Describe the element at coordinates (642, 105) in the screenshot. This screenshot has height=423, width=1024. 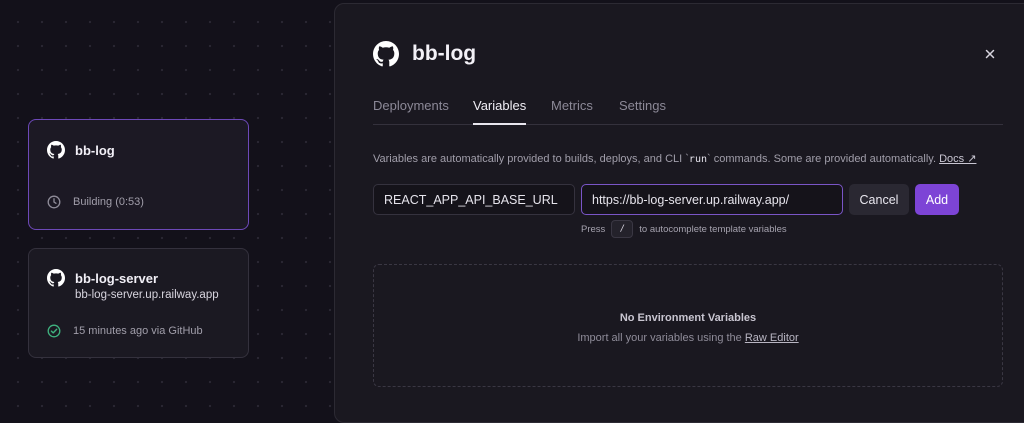
I see `tab-settings: Settings` at that location.